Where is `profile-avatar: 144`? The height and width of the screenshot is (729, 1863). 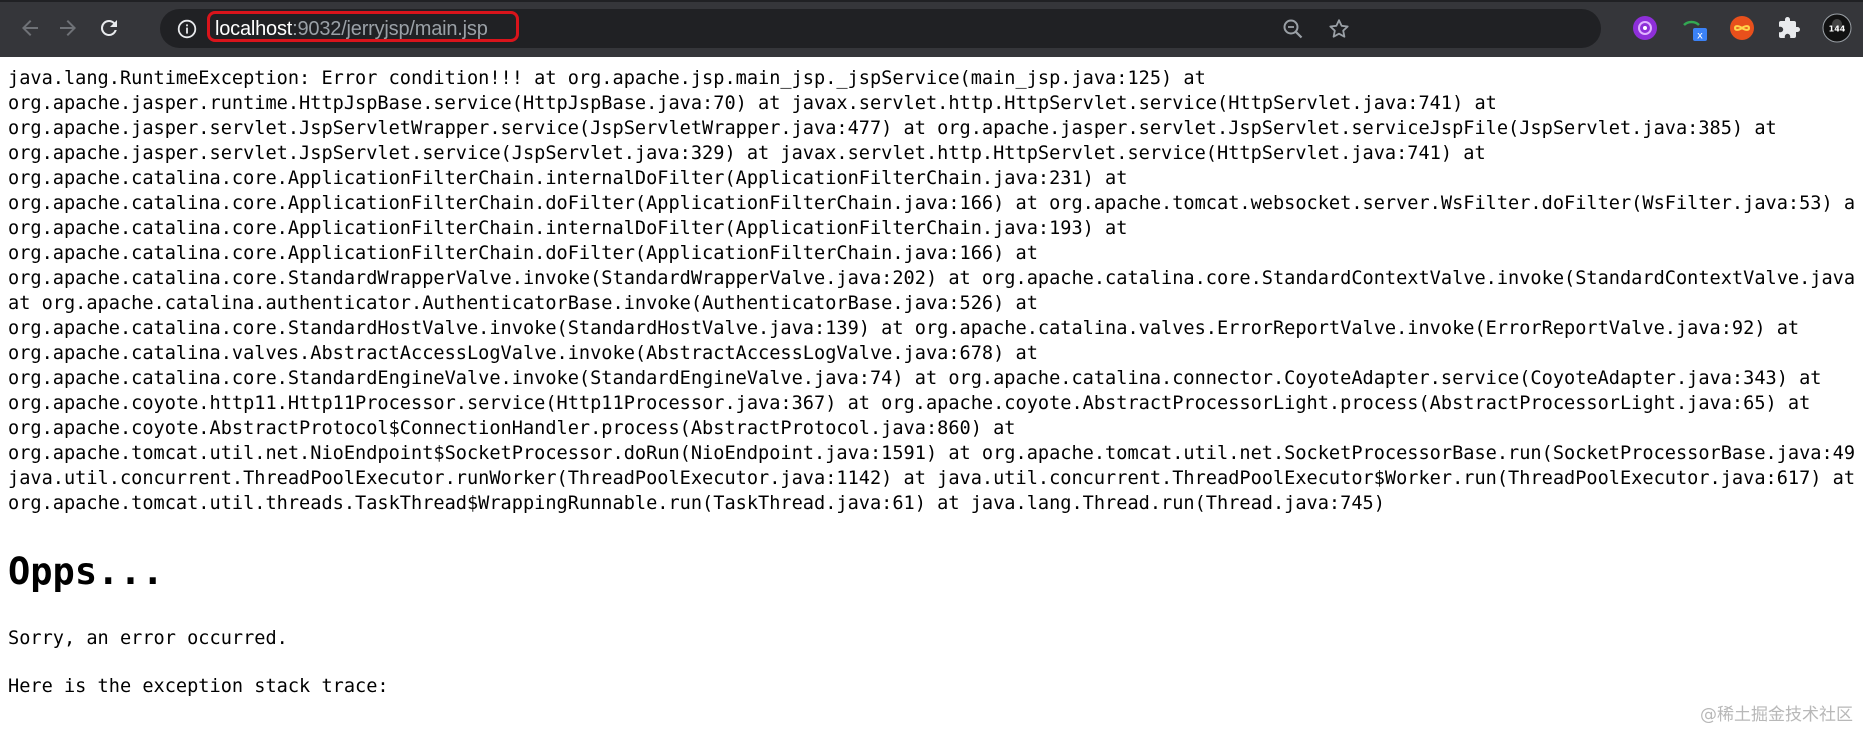 profile-avatar: 144 is located at coordinates (1837, 28).